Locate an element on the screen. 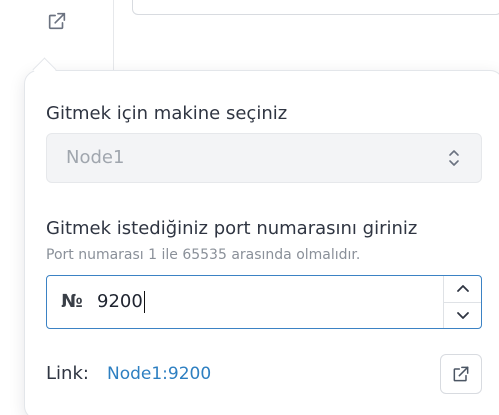 The width and height of the screenshot is (499, 415). machine-select-label: Gitmek için makine seçiniz is located at coordinates (167, 113).